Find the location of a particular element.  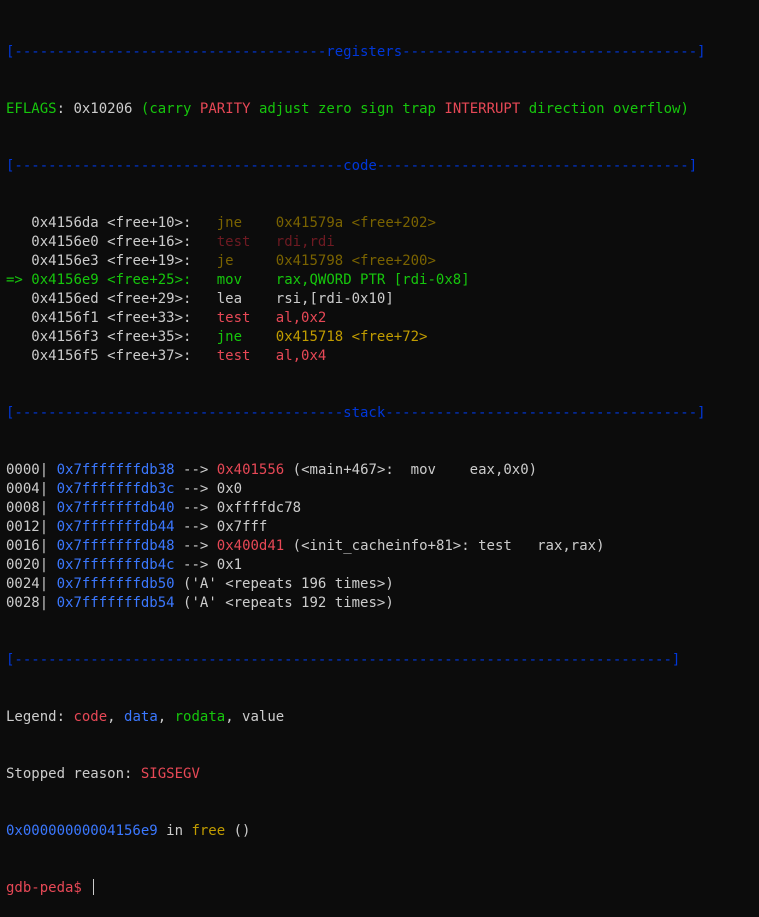

stack-offset: 0000| is located at coordinates (27, 470).